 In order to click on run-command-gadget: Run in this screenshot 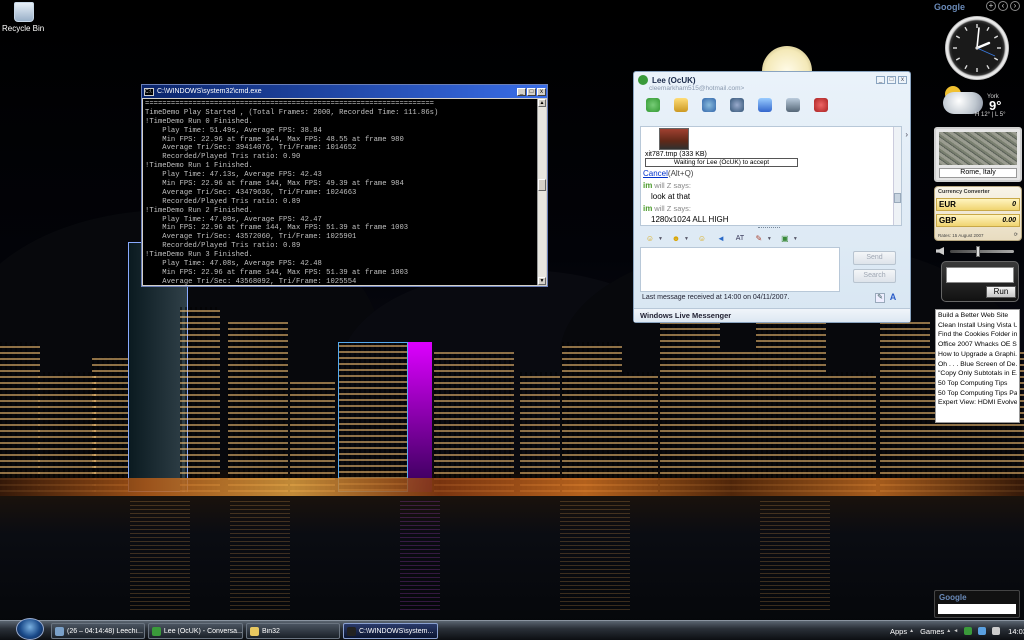, I will do `click(980, 281)`.